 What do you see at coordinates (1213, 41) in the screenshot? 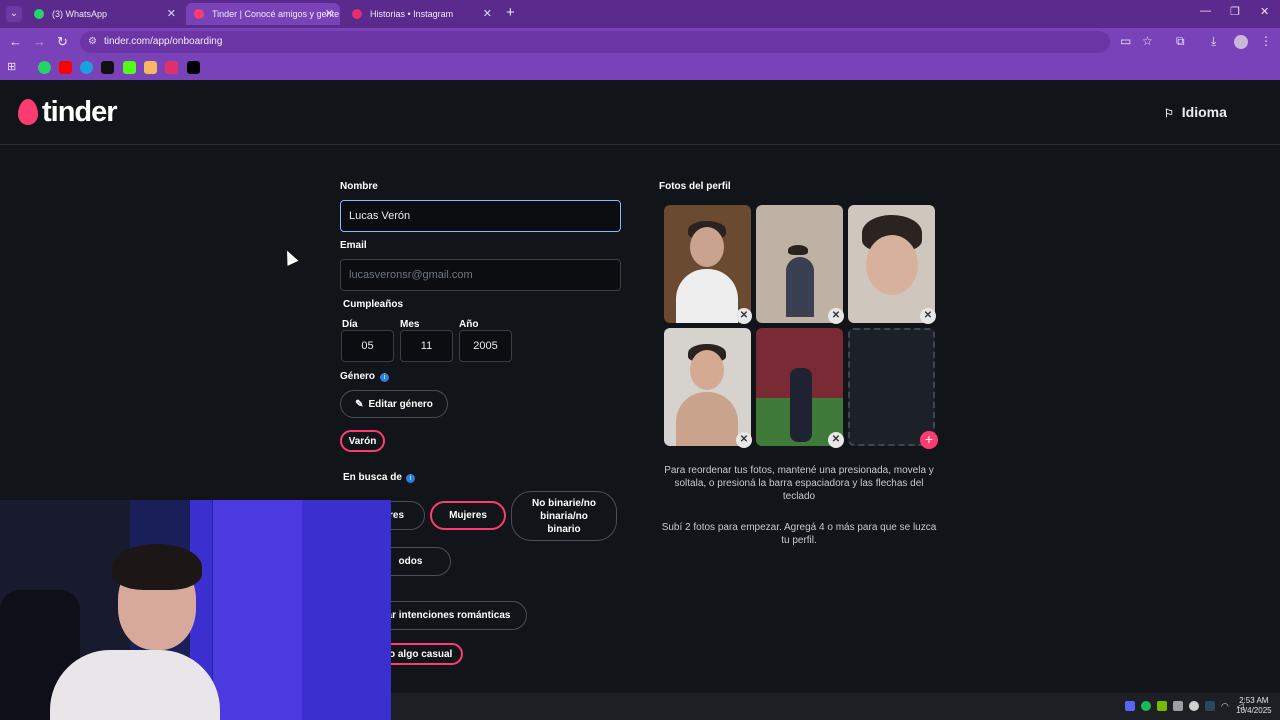
I see `download-icon: ⤓` at bounding box center [1213, 41].